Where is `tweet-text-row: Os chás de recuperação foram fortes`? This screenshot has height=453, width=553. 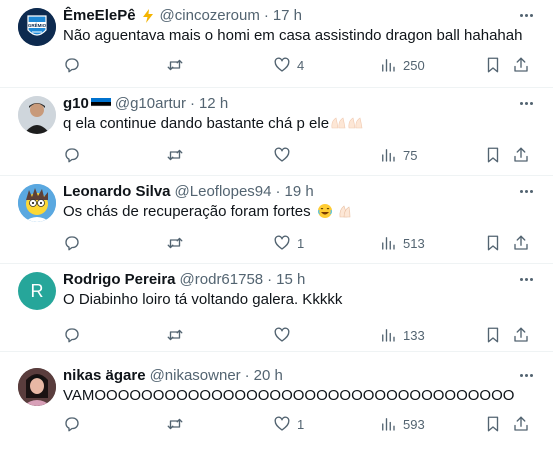
tweet-text-row: Os chás de recuperação foram fortes is located at coordinates (208, 212).